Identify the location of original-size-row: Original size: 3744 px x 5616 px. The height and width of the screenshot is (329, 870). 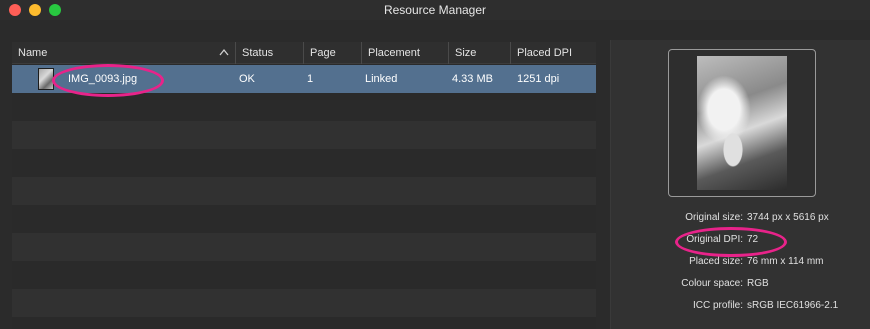
(740, 220).